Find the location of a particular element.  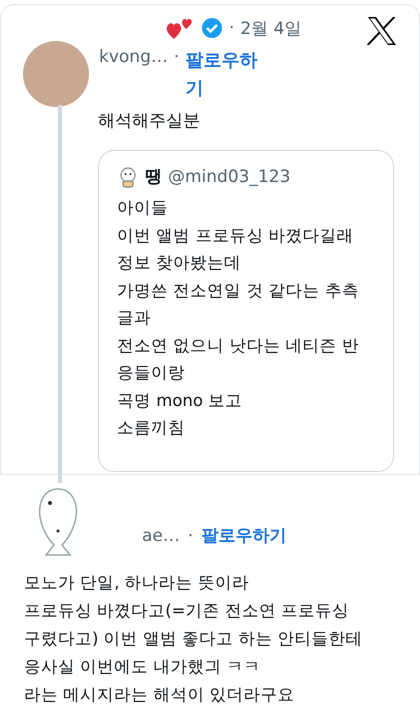

quoted-text-line: 응들이랑 is located at coordinates (151, 373).